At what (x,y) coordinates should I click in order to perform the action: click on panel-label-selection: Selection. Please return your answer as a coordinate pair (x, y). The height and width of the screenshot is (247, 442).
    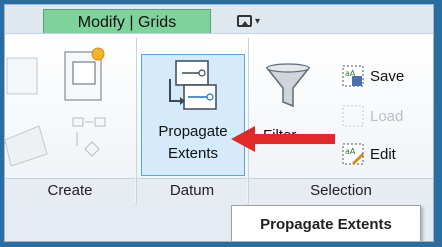
    Looking at the image, I should click on (341, 191).